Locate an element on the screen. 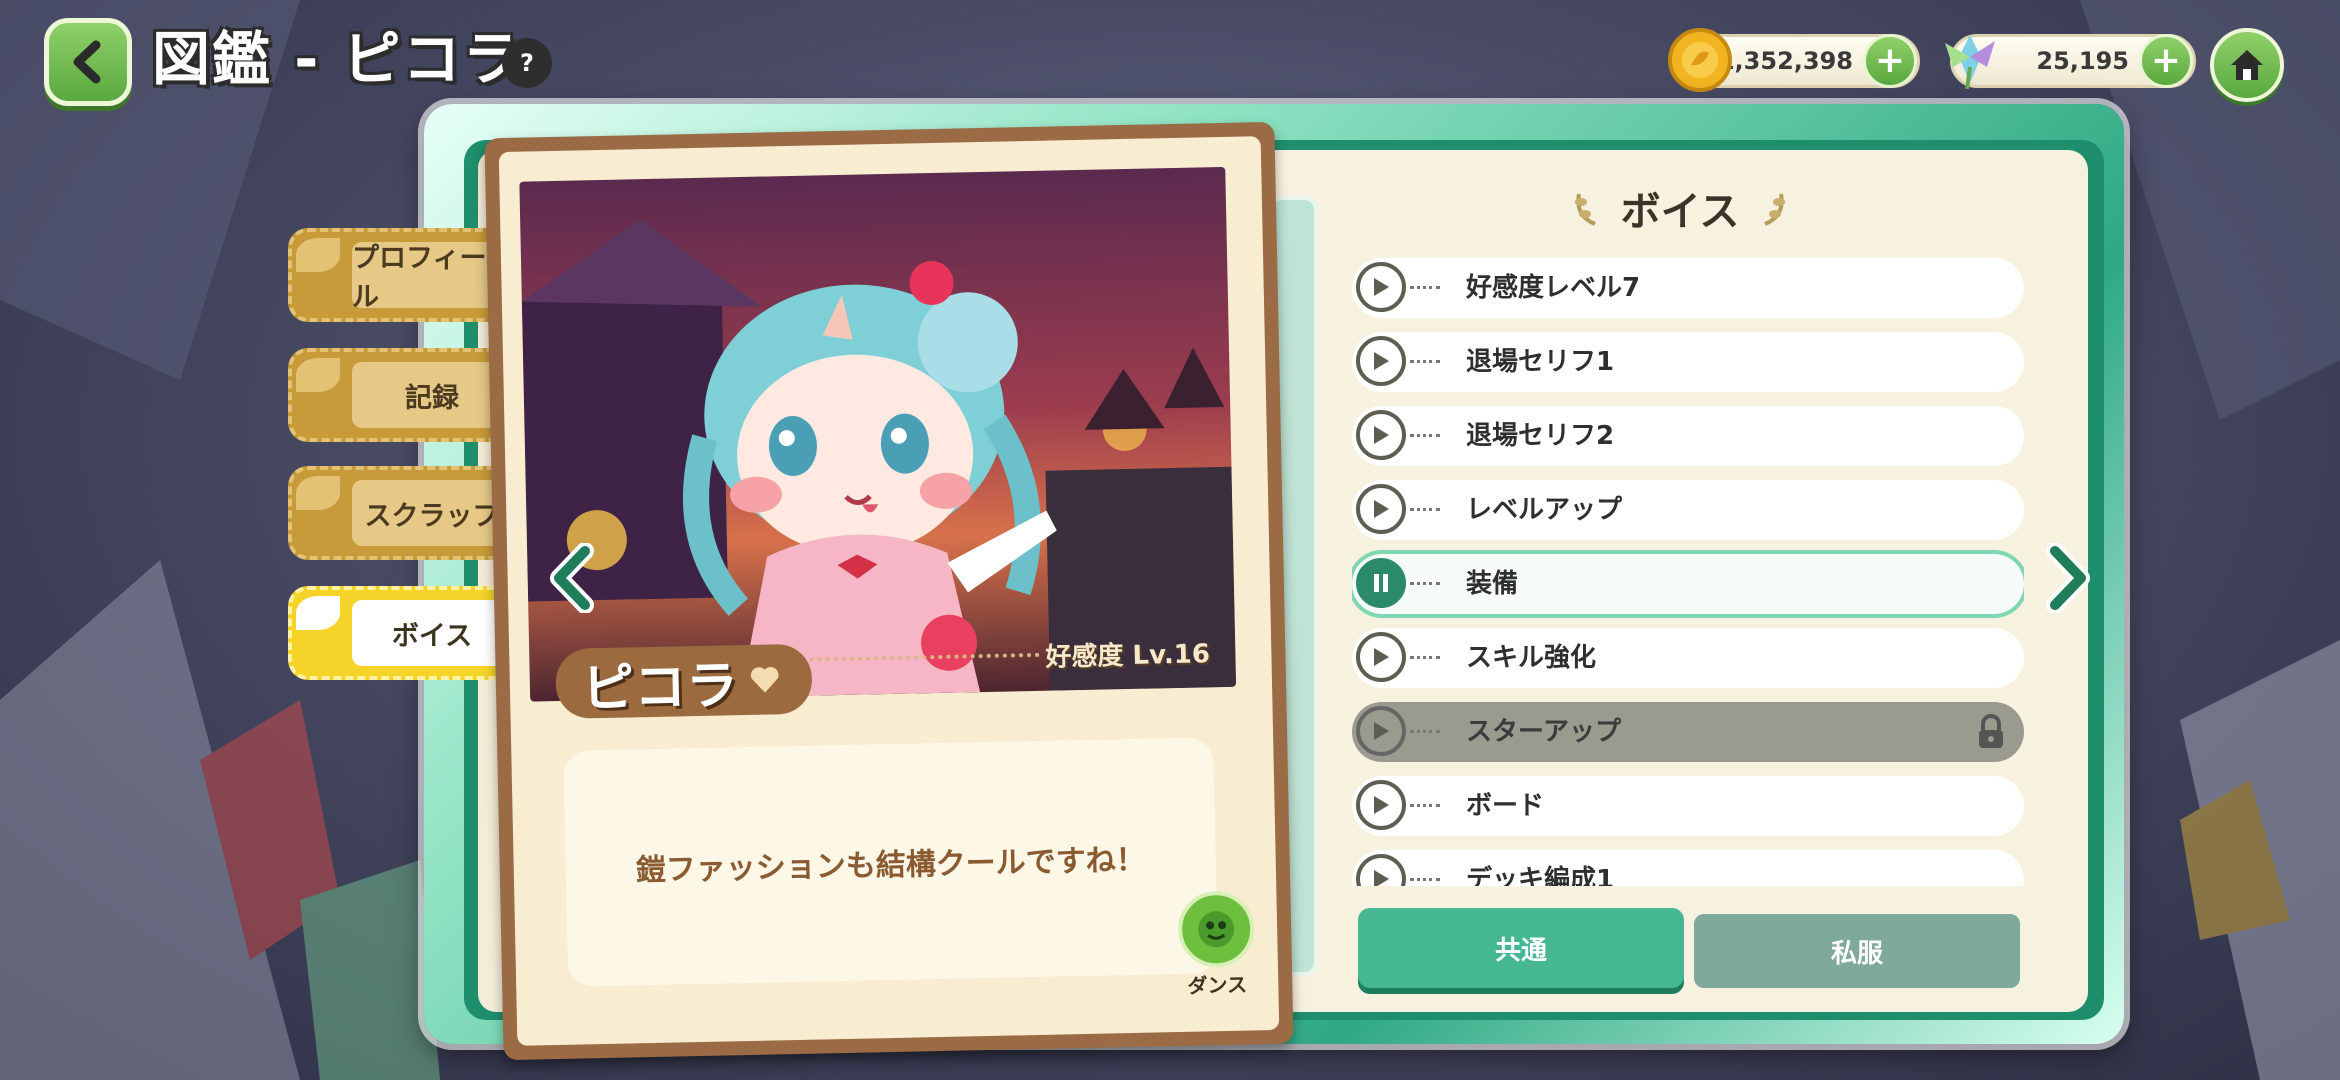 The width and height of the screenshot is (2340, 1080). voice-section-header: ボイス is located at coordinates (1680, 208).